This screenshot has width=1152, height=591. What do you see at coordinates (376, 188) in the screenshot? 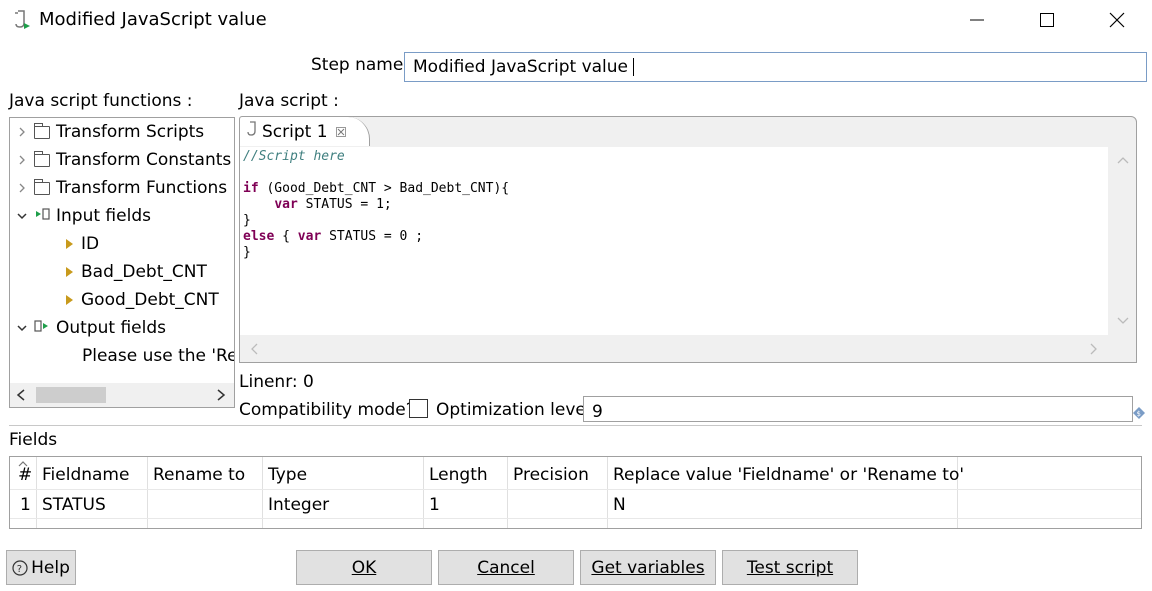
I see `code-line: if (Good_Debt_CNT > Bad_Debt_CNT){` at bounding box center [376, 188].